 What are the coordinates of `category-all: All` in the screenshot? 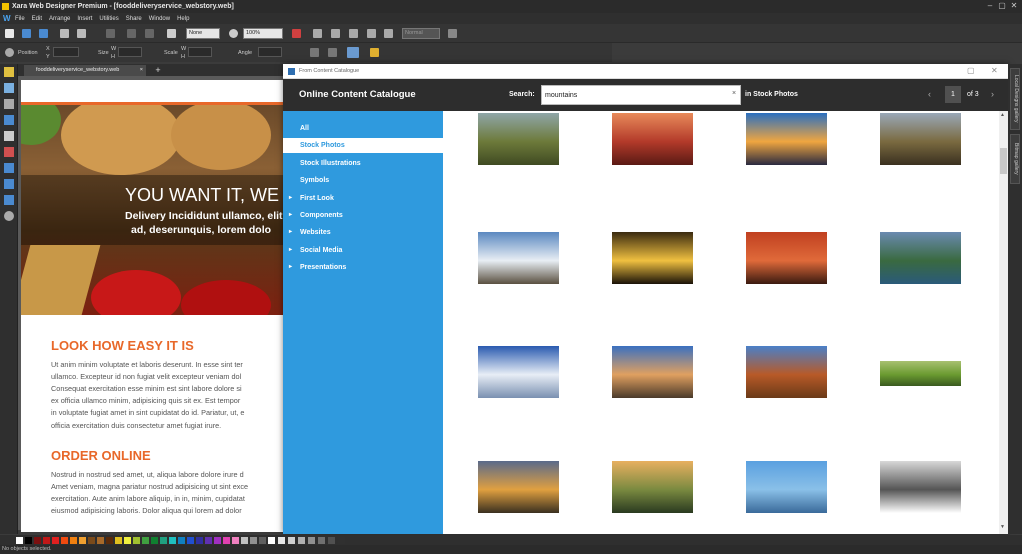 It's located at (363, 128).